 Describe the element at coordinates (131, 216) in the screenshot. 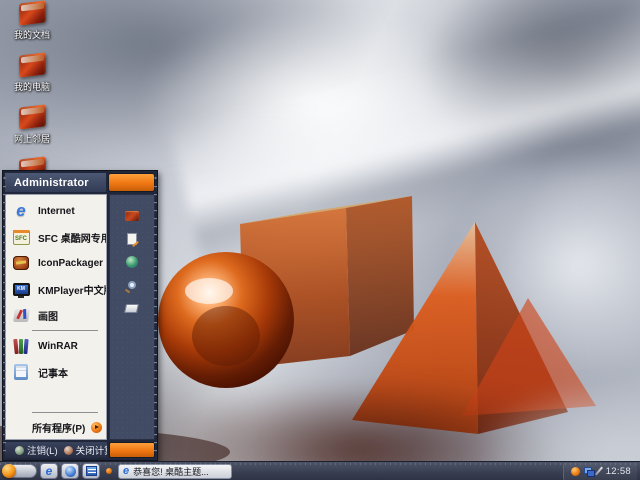

I see `documents-folder-icon` at that location.